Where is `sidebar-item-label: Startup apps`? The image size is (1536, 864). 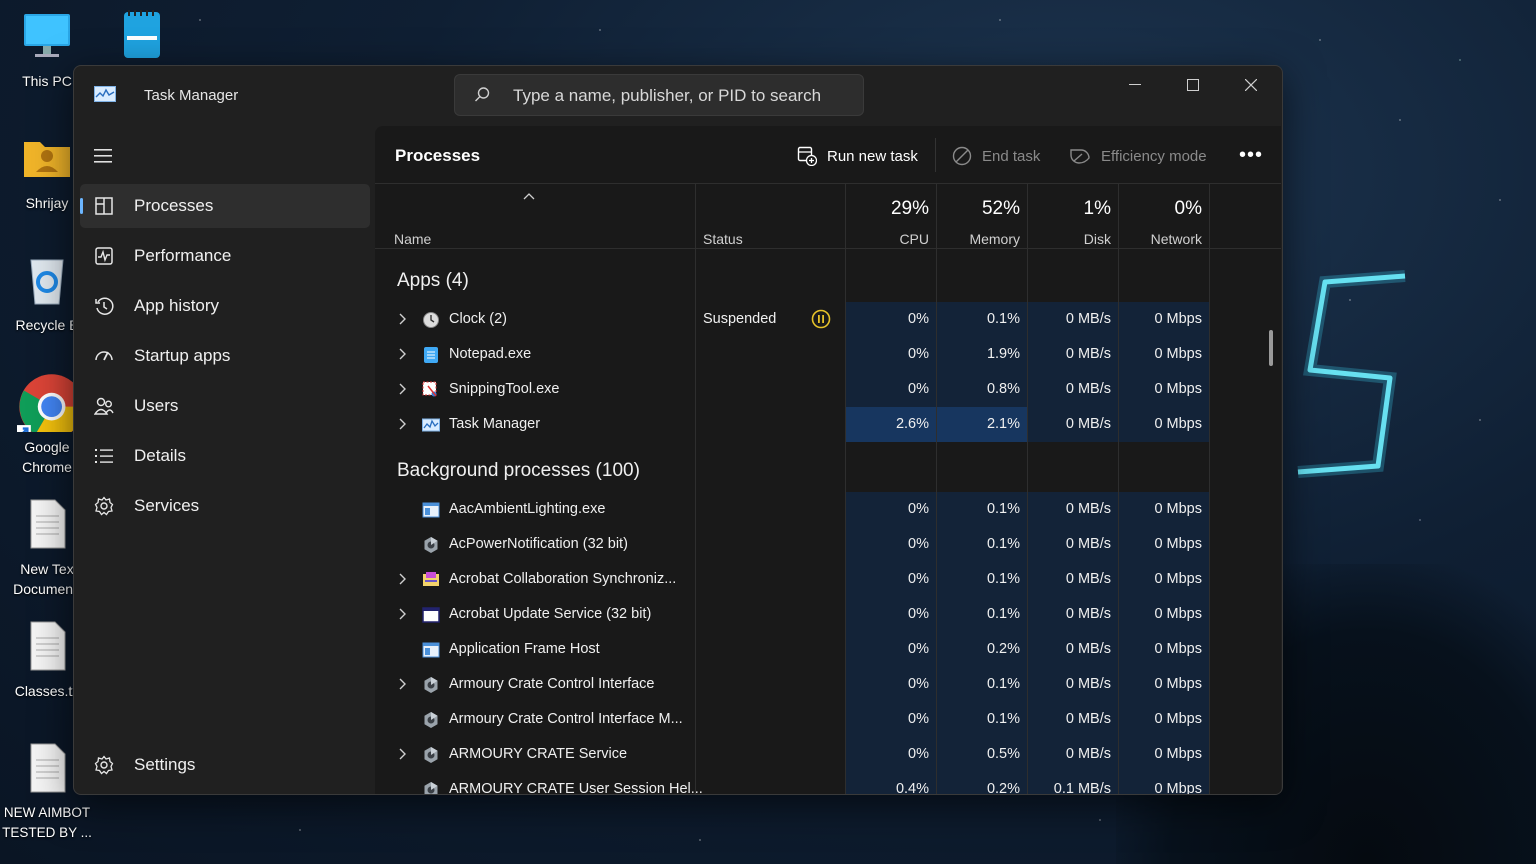 sidebar-item-label: Startup apps is located at coordinates (182, 355).